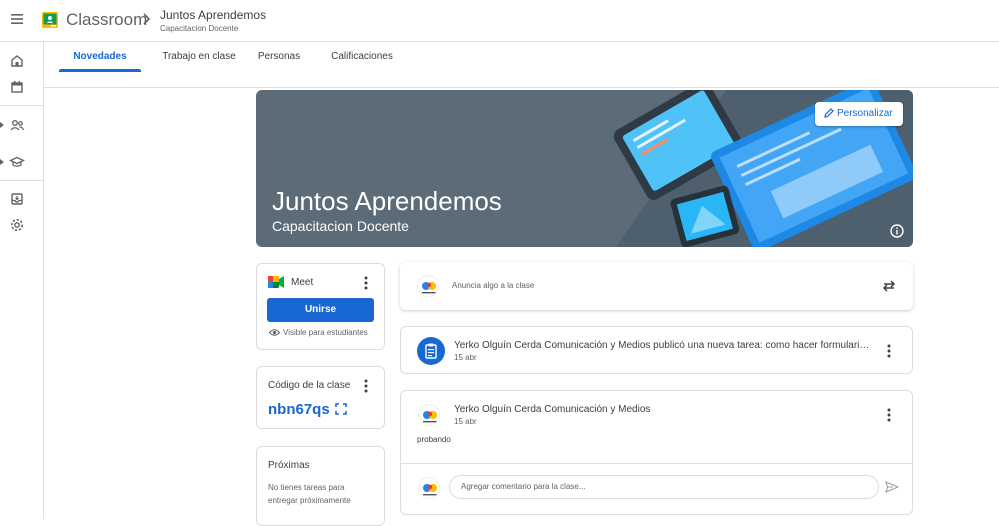 This screenshot has height=526, width=999. What do you see at coordinates (362, 65) in the screenshot?
I see `tab-calificaciones: Calificaciones` at bounding box center [362, 65].